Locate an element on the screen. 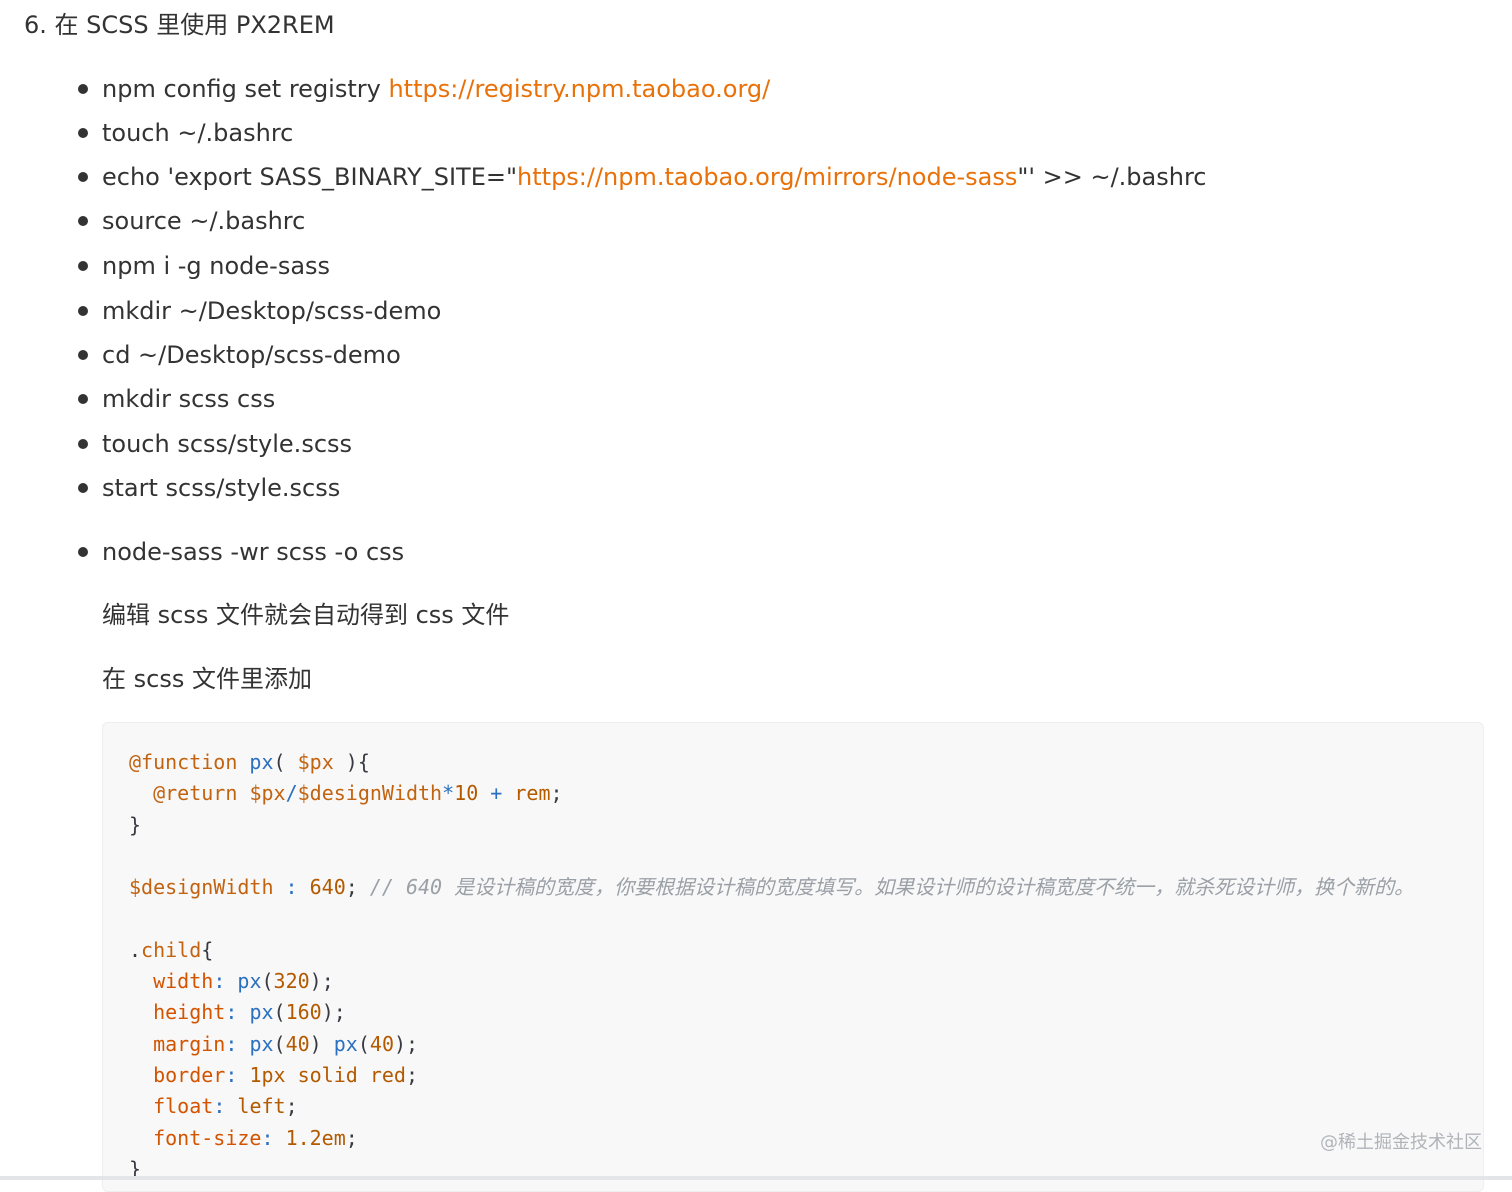  list-item: touch ~/.bashrc is located at coordinates (186, 133).